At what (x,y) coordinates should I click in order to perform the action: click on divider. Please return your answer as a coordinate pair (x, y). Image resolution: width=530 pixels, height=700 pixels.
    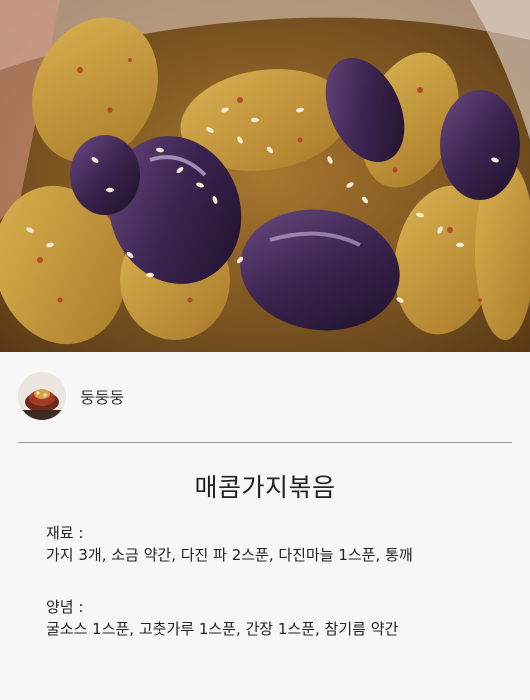
    Looking at the image, I should click on (265, 442).